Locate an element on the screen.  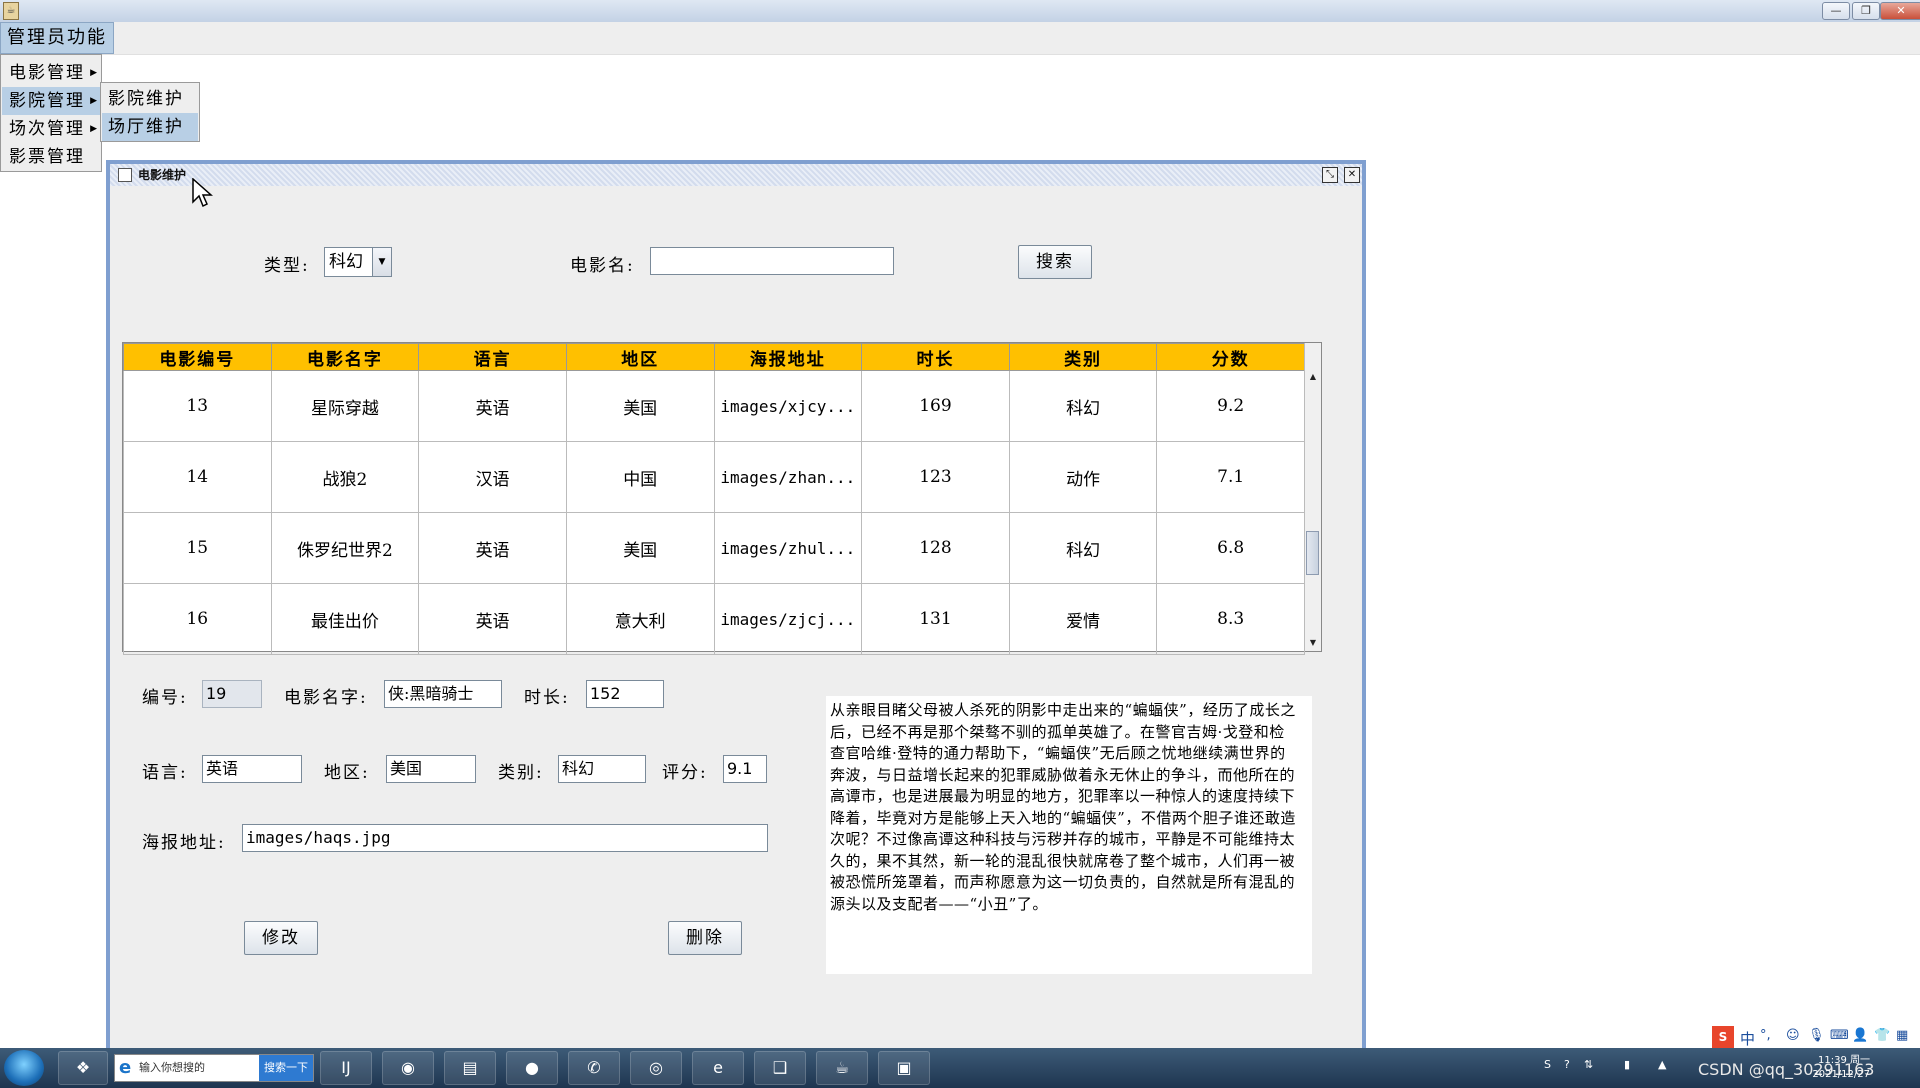
table-cell: 14 is located at coordinates (197, 477).